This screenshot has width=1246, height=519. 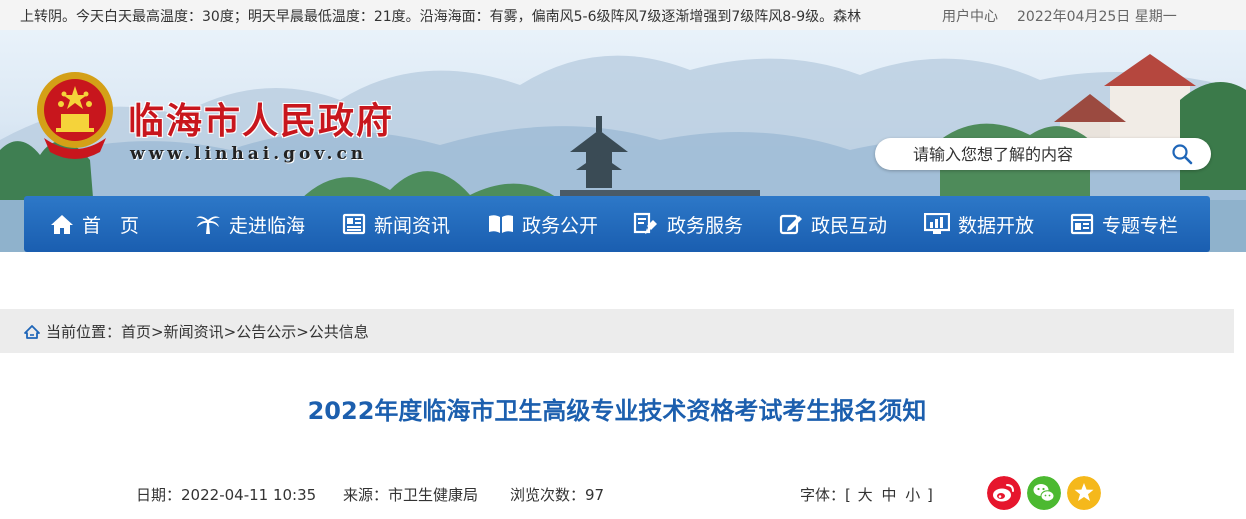 I want to click on breadcrumb: 当前位置： 首页 > 新闻资讯 > 公告公示 > 公共信息, so click(x=196, y=331).